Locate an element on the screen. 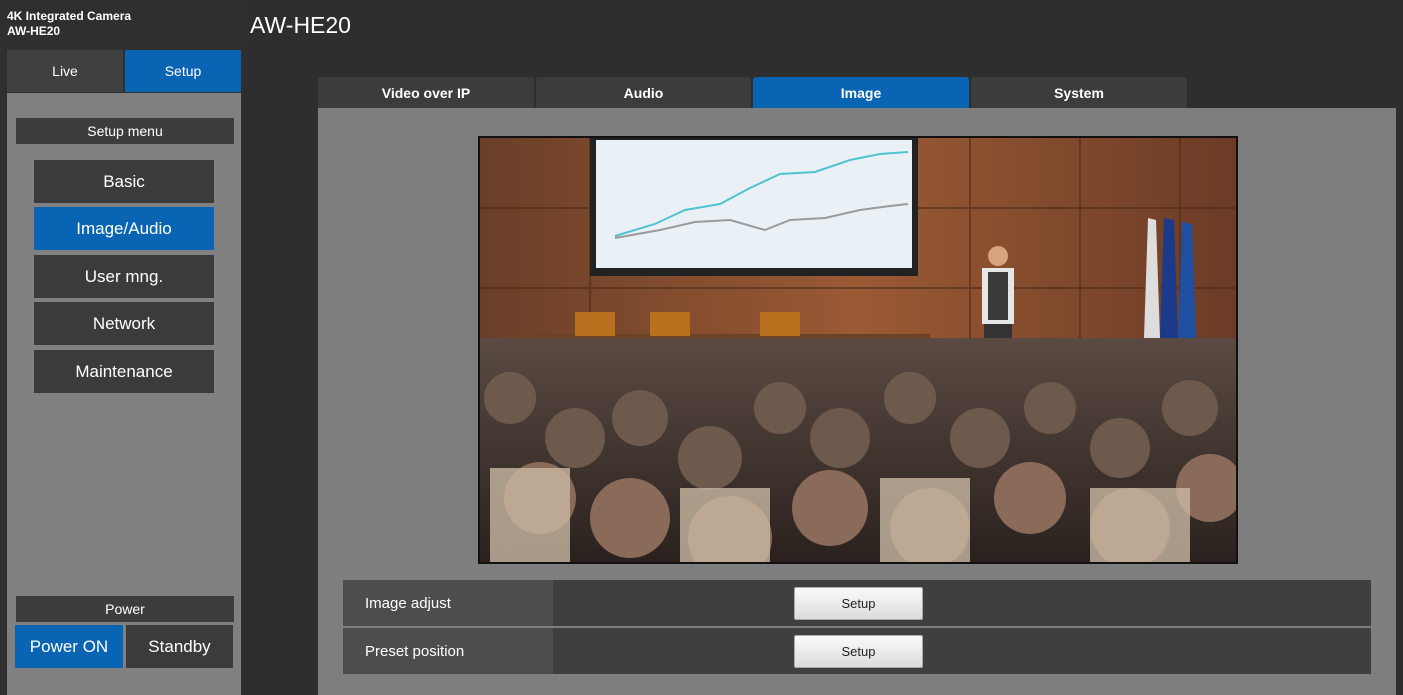  tab-audio: Audio is located at coordinates (643, 92).